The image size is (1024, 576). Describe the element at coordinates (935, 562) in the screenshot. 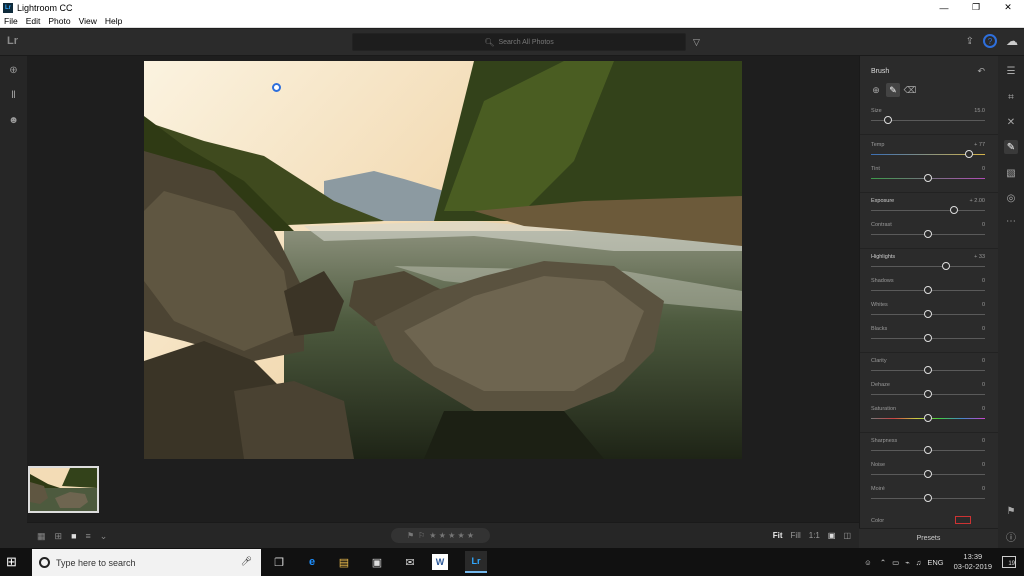

I see `language-indicator: ENG` at that location.